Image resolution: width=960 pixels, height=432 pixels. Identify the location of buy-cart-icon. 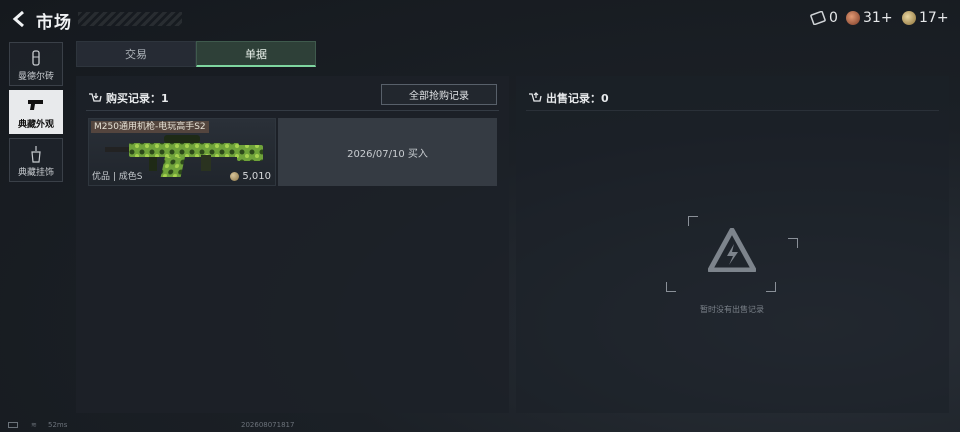
(95, 97).